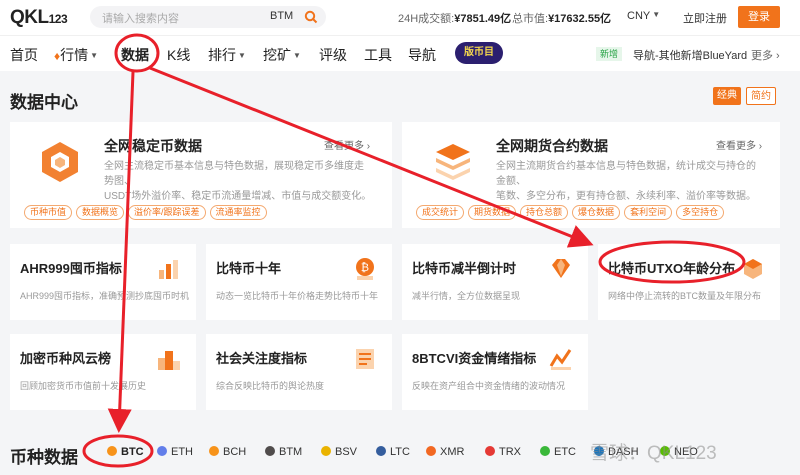 The width and height of the screenshot is (800, 475). I want to click on volume-value: ¥7851.49亿, so click(483, 19).